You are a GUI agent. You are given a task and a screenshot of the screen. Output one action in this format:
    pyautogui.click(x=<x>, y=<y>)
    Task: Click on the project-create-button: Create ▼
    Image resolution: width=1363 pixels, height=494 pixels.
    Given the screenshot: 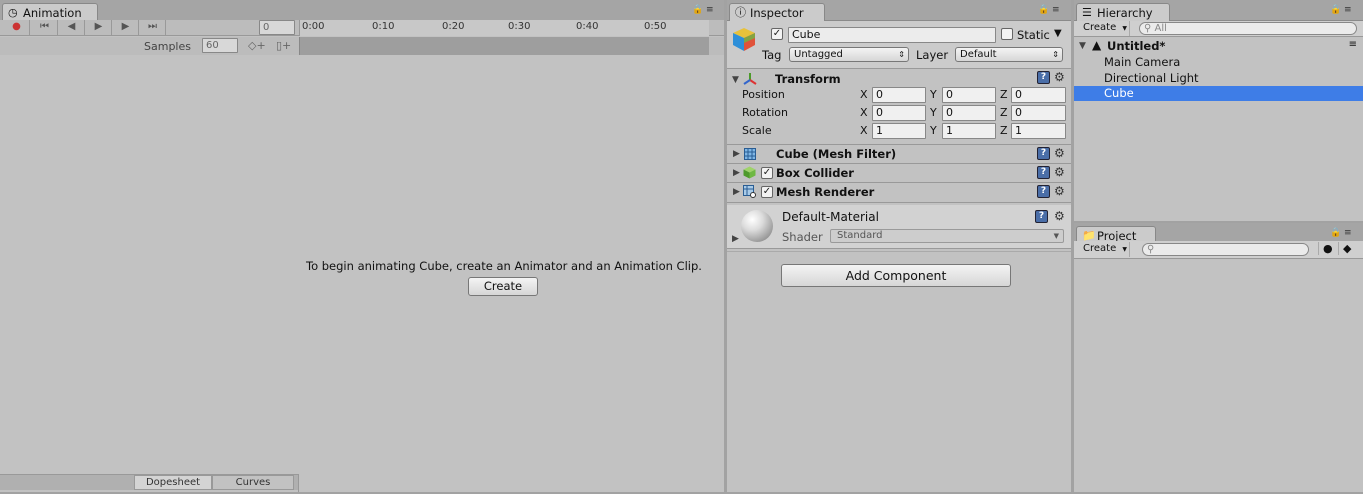 What is the action you would take?
    pyautogui.click(x=1104, y=249)
    